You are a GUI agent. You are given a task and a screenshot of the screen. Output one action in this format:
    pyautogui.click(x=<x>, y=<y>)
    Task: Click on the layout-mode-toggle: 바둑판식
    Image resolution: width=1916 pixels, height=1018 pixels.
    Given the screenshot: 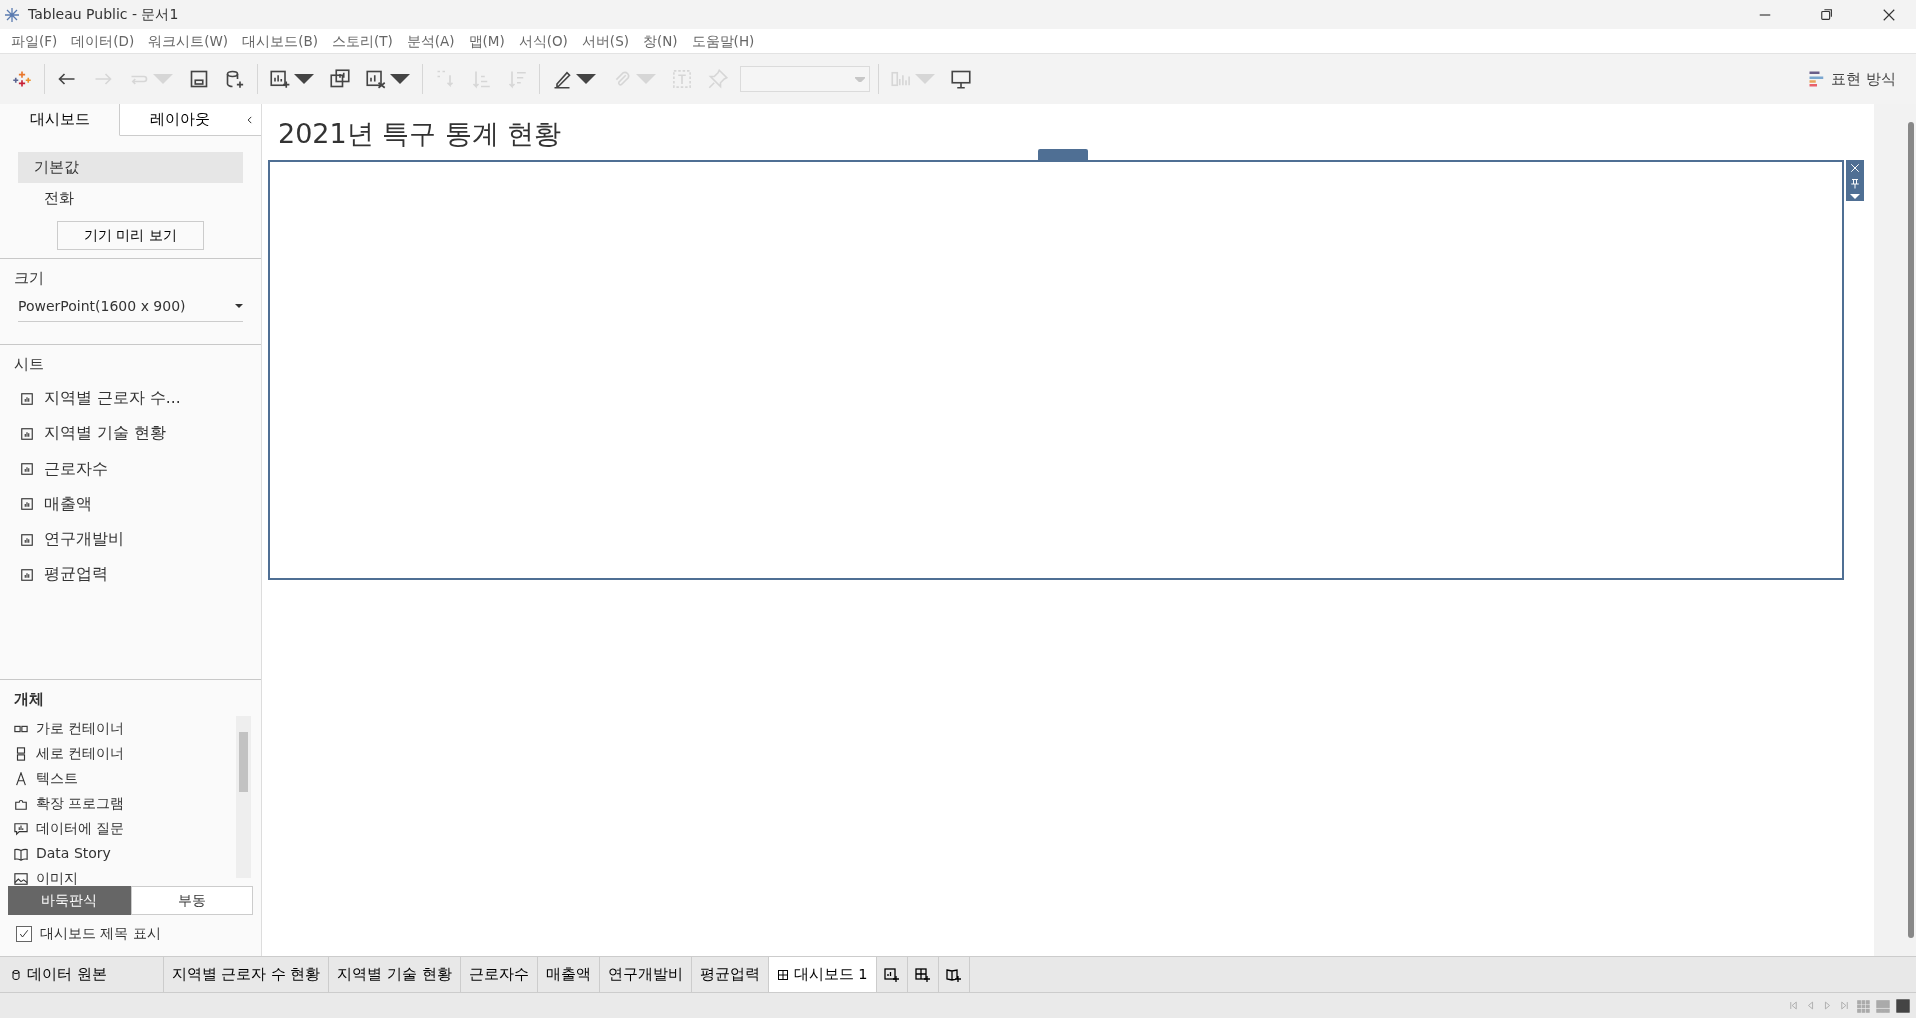 What is the action you would take?
    pyautogui.click(x=69, y=900)
    